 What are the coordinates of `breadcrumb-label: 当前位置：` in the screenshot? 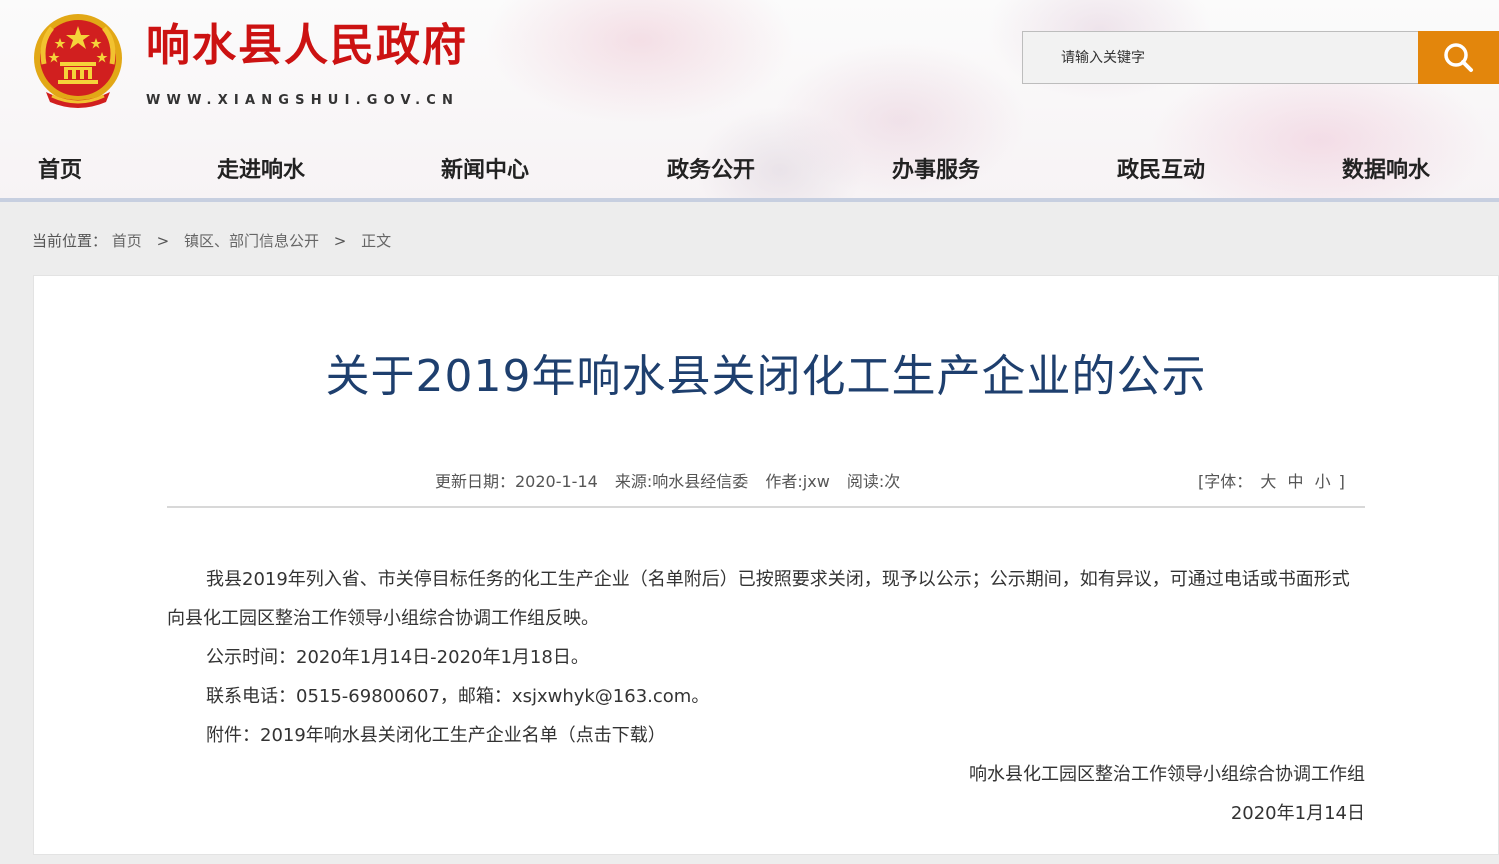 It's located at (70, 241).